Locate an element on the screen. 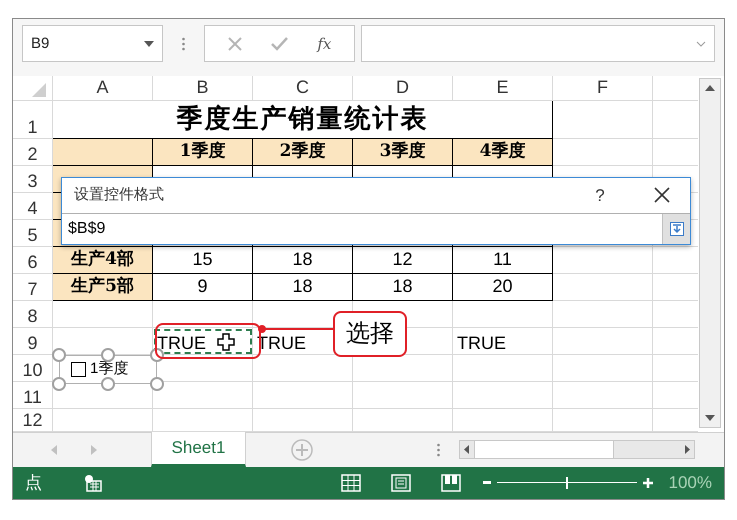 This screenshot has height=520, width=737. arrow-down-icon is located at coordinates (677, 229).